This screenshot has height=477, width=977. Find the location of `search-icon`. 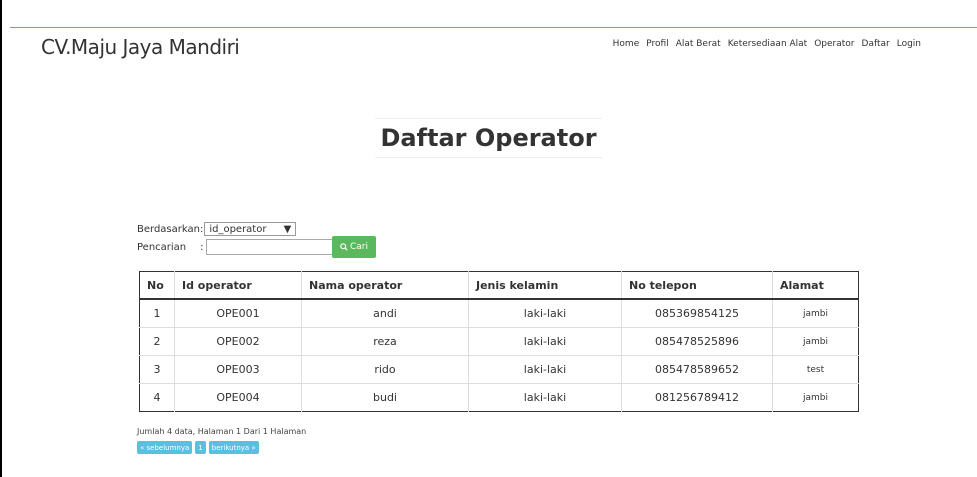

search-icon is located at coordinates (344, 247).